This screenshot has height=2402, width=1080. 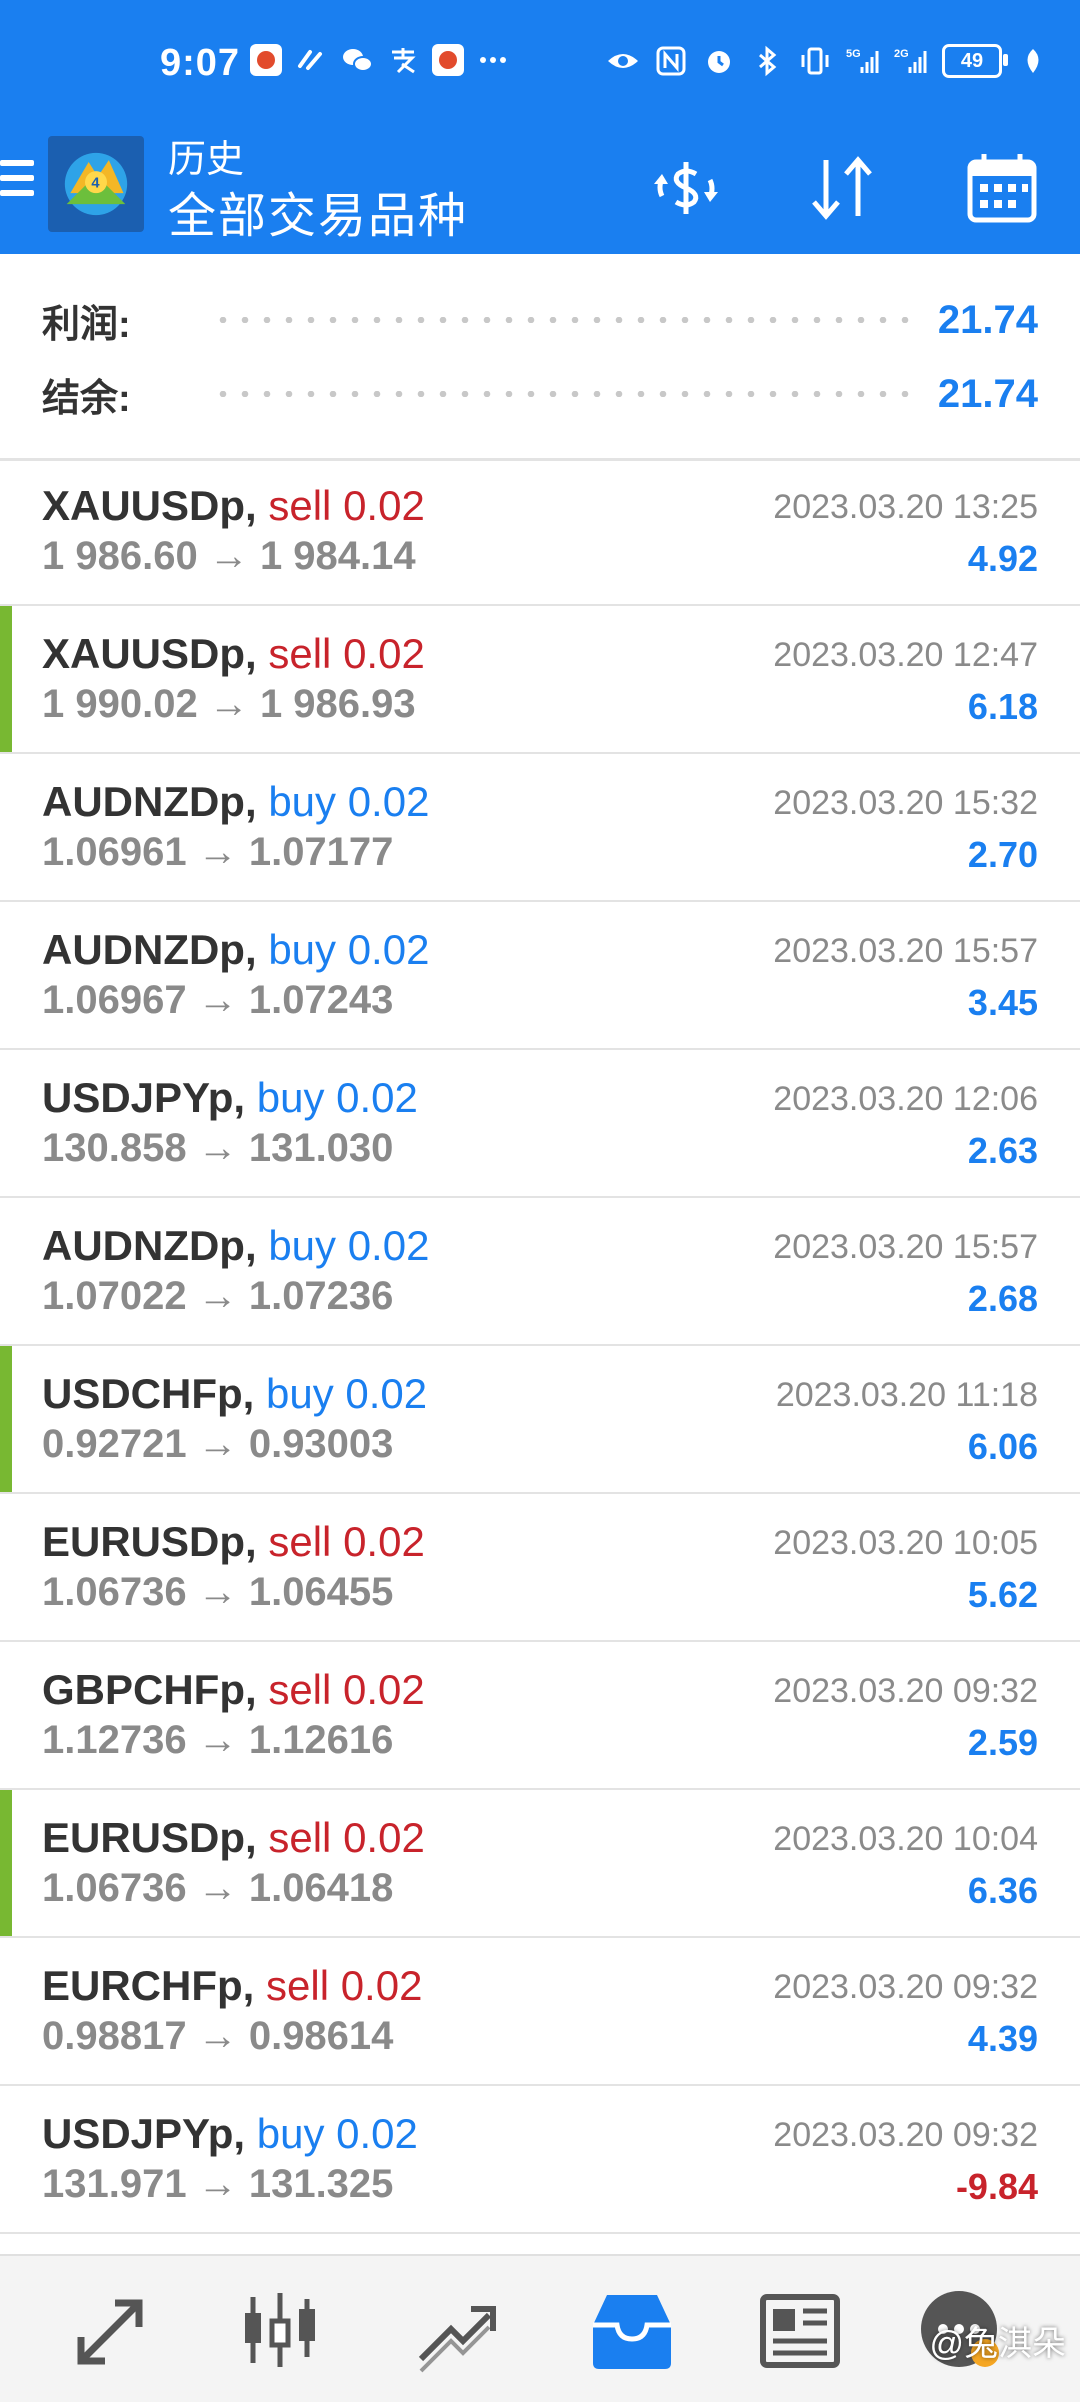 I want to click on trade-profit: 4.39, so click(x=1002, y=2038).